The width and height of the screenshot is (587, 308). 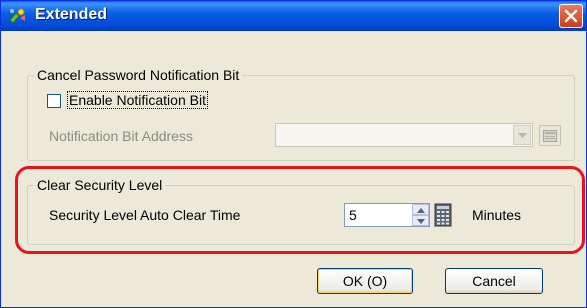 What do you see at coordinates (497, 215) in the screenshot?
I see `minutes-unit-label: Minutes` at bounding box center [497, 215].